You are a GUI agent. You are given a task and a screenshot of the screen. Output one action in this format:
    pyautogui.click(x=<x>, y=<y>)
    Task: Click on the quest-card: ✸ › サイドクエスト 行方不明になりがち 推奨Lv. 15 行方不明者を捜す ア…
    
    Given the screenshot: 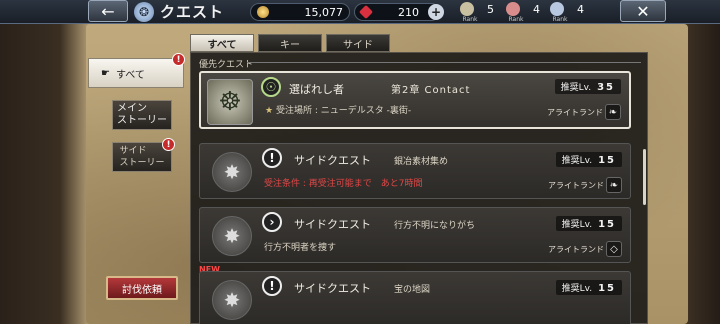 What is the action you would take?
    pyautogui.click(x=415, y=235)
    